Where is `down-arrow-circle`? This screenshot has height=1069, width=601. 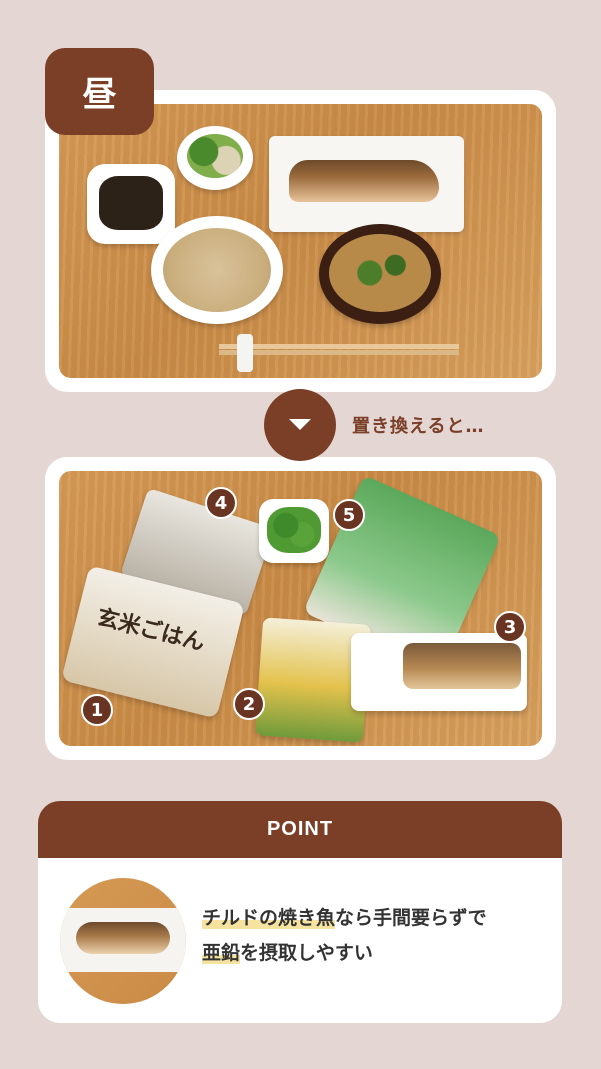
down-arrow-circle is located at coordinates (300, 425).